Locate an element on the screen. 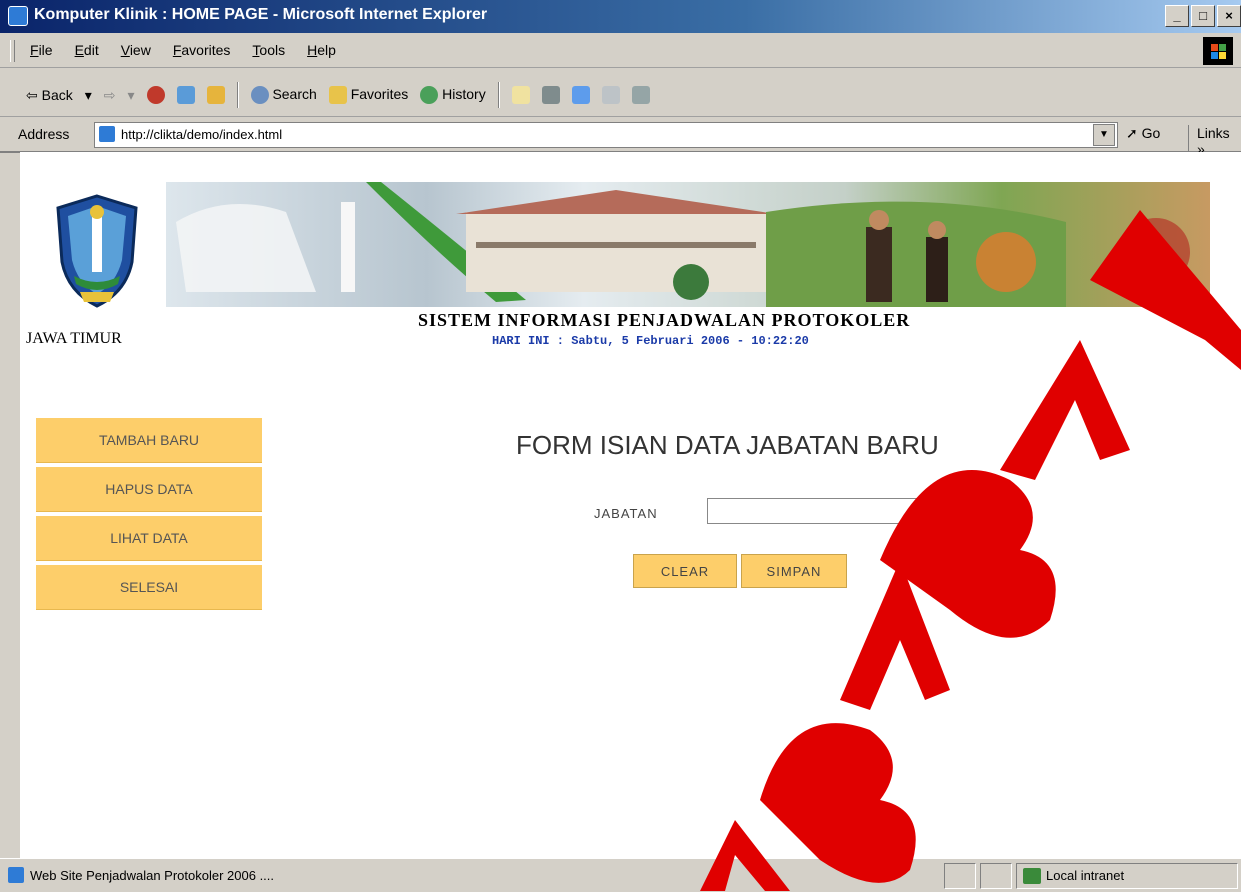 This screenshot has height=892, width=1241. home-icon is located at coordinates (215, 95).